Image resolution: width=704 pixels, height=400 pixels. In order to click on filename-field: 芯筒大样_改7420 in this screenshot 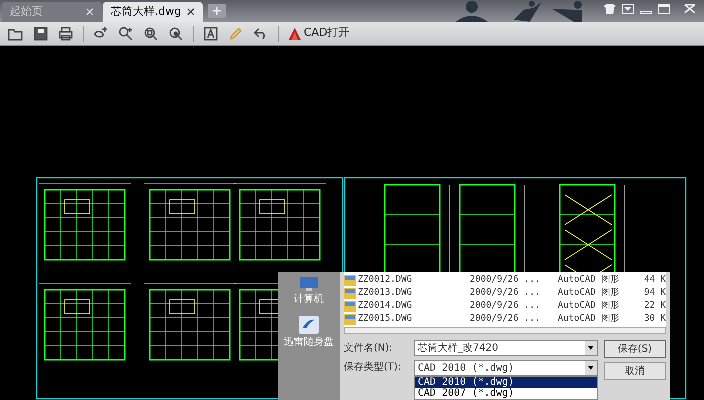, I will do `click(506, 348)`.